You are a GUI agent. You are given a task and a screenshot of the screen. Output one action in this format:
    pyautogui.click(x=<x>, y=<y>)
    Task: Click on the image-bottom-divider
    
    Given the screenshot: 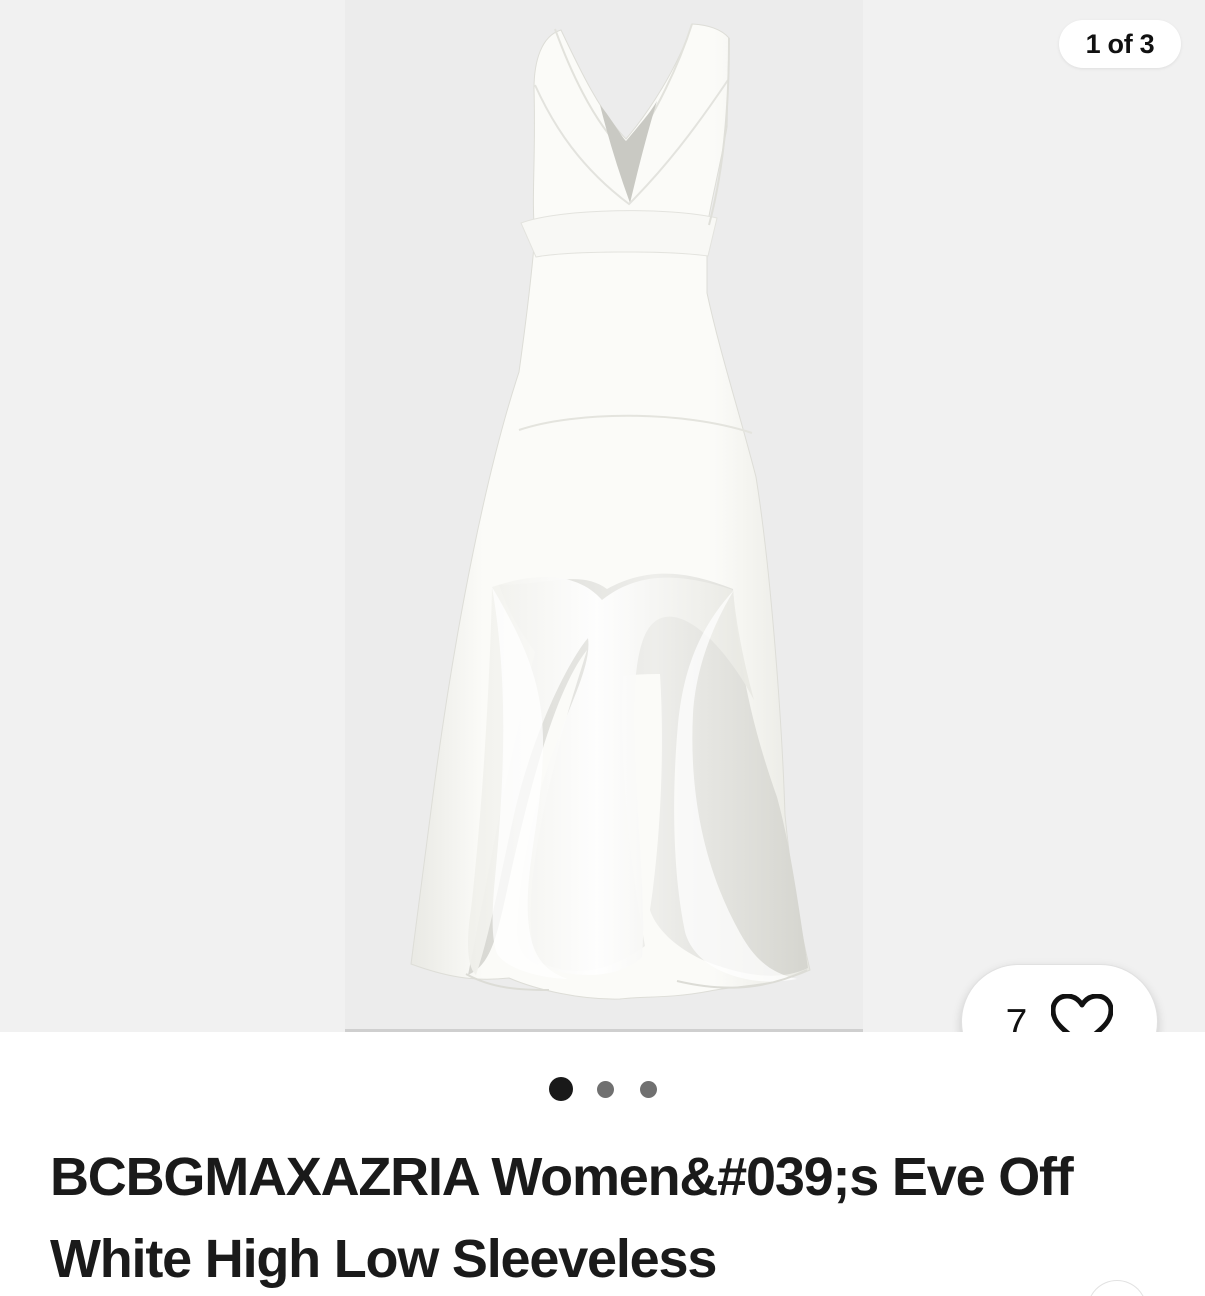 What is the action you would take?
    pyautogui.click(x=604, y=1030)
    